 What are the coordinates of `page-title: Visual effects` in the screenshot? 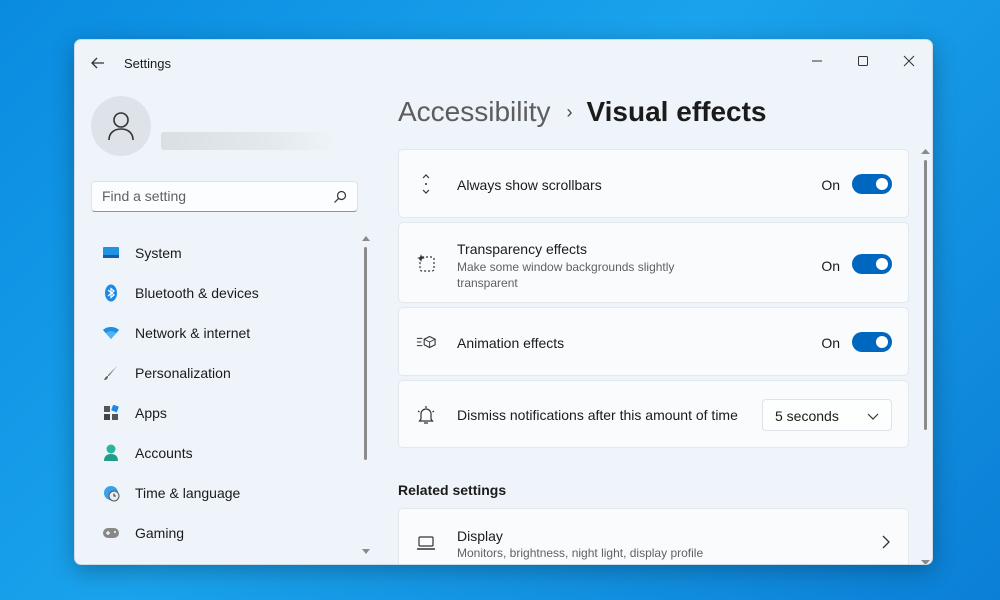 It's located at (676, 111).